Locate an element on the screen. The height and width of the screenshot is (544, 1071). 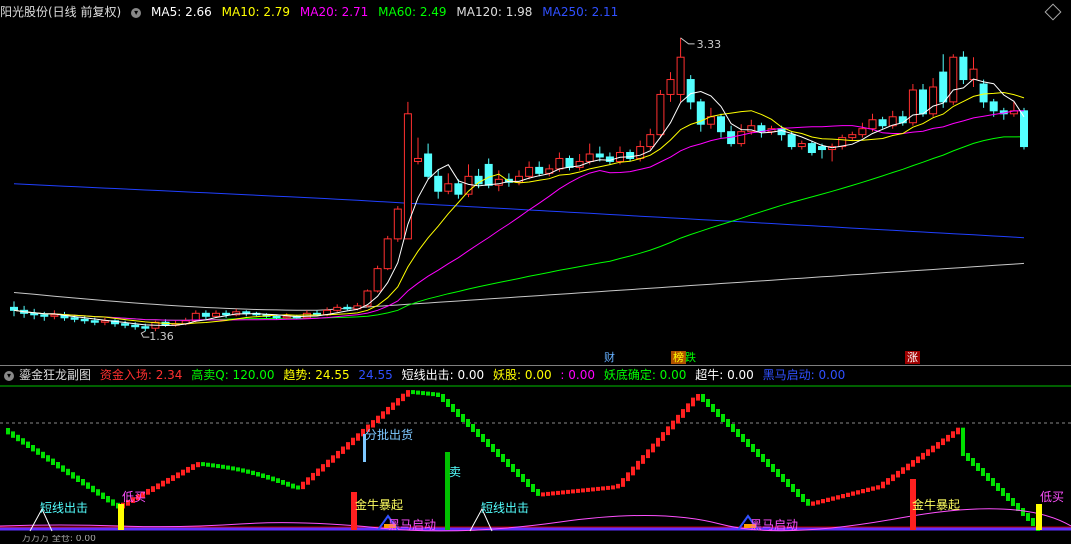
event-badge-rise: 涨 is located at coordinates (912, 357).